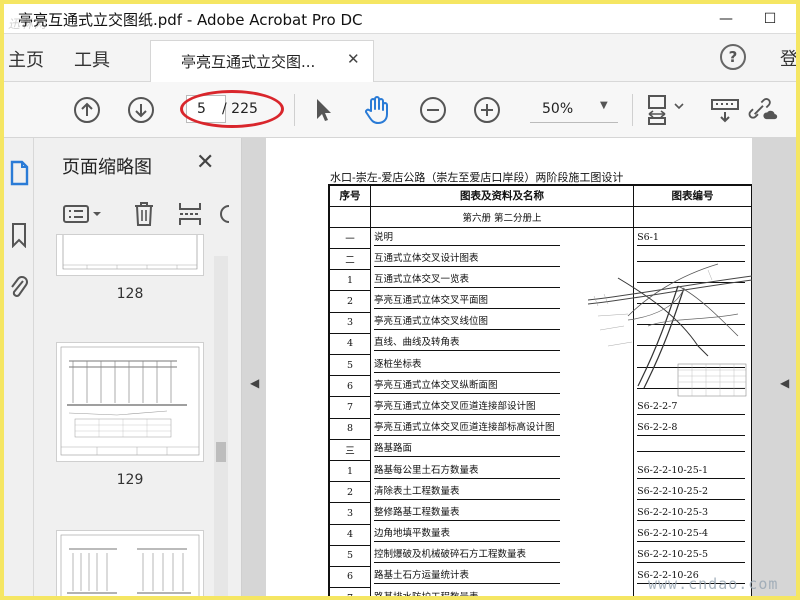 The image size is (800, 600). Describe the element at coordinates (466, 259) in the screenshot. I see `row-name: 互通式立体交叉设计图表` at that location.